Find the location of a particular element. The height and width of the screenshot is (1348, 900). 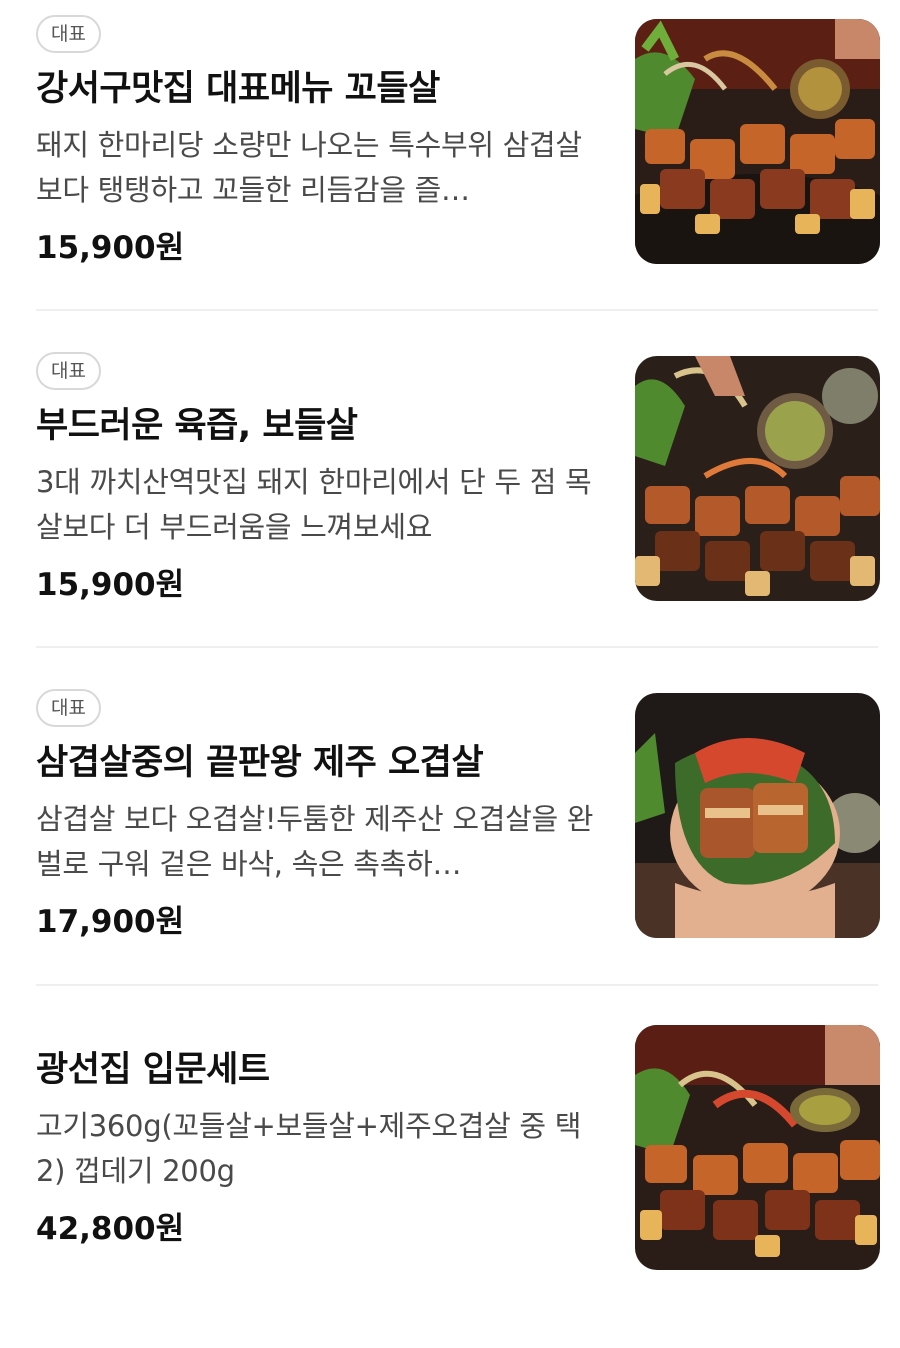

pork-lettuce-wrap-photo is located at coordinates (757, 815).